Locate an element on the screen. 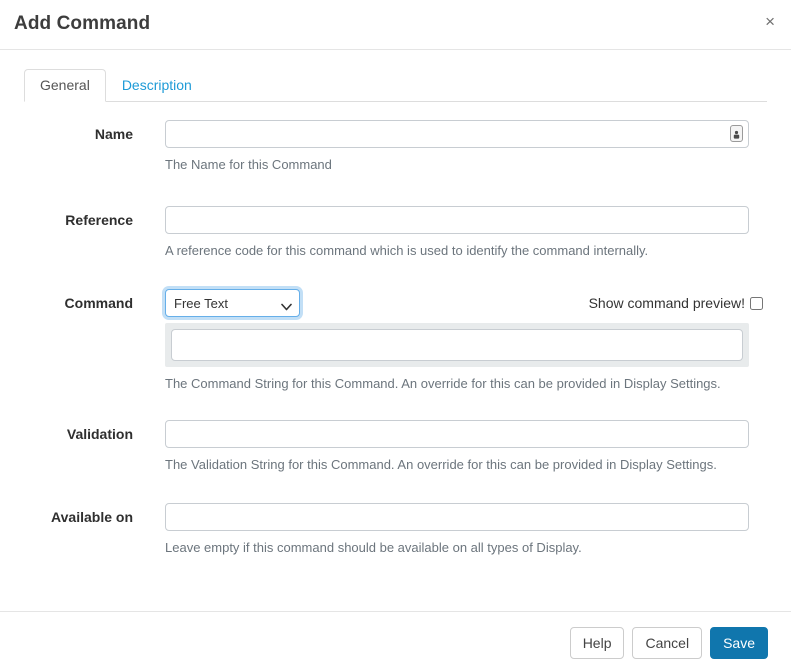 This screenshot has height=672, width=791. reference-label: Reference is located at coordinates (99, 220).